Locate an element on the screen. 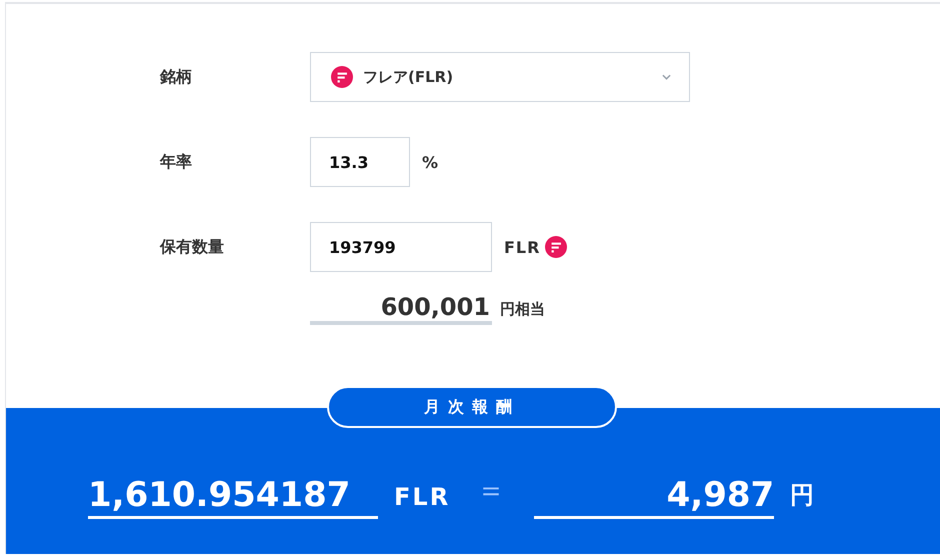 This screenshot has height=556, width=940. unit-label: 円相当 is located at coordinates (522, 309).